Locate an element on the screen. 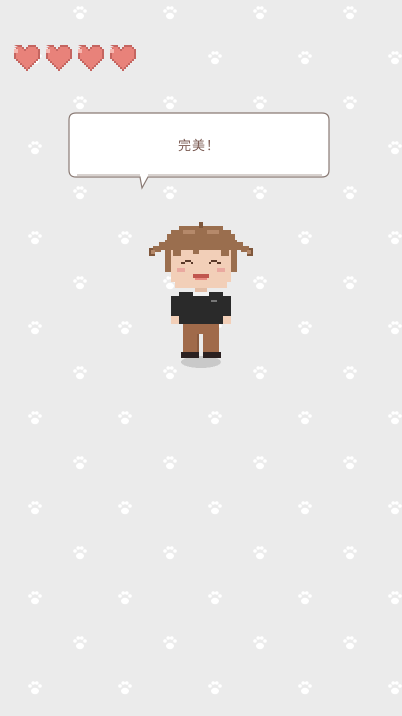 The image size is (402, 716). speech-bubble: 完美！ is located at coordinates (199, 151).